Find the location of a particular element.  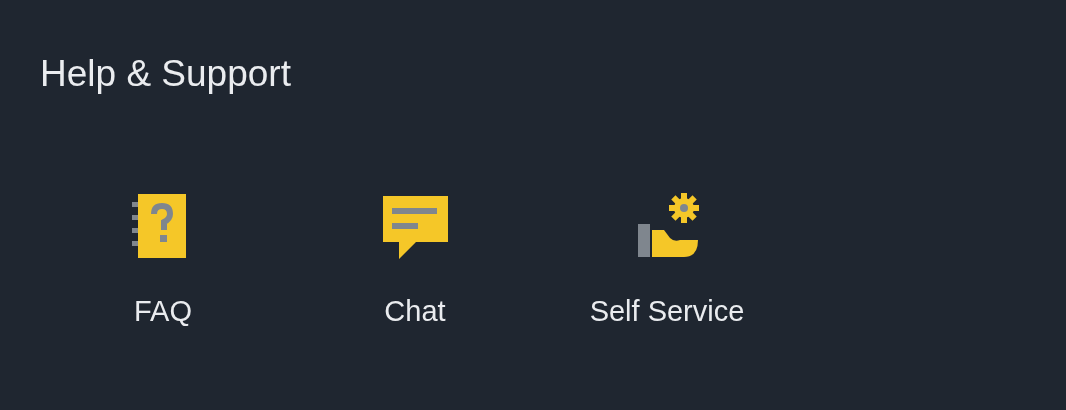

menu-item-label: Chat is located at coordinates (415, 311).